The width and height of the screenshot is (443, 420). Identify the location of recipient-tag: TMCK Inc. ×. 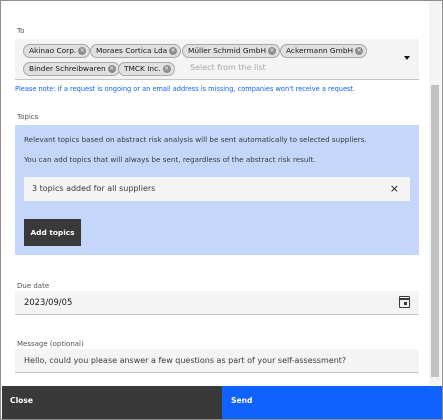
(146, 69).